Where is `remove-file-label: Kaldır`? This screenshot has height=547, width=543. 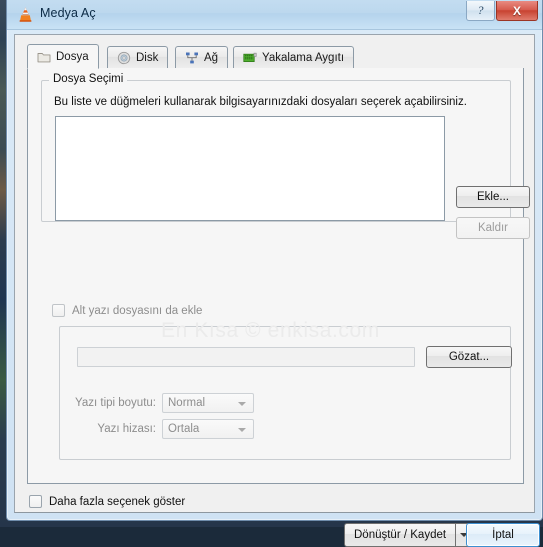
remove-file-label: Kaldır is located at coordinates (493, 228).